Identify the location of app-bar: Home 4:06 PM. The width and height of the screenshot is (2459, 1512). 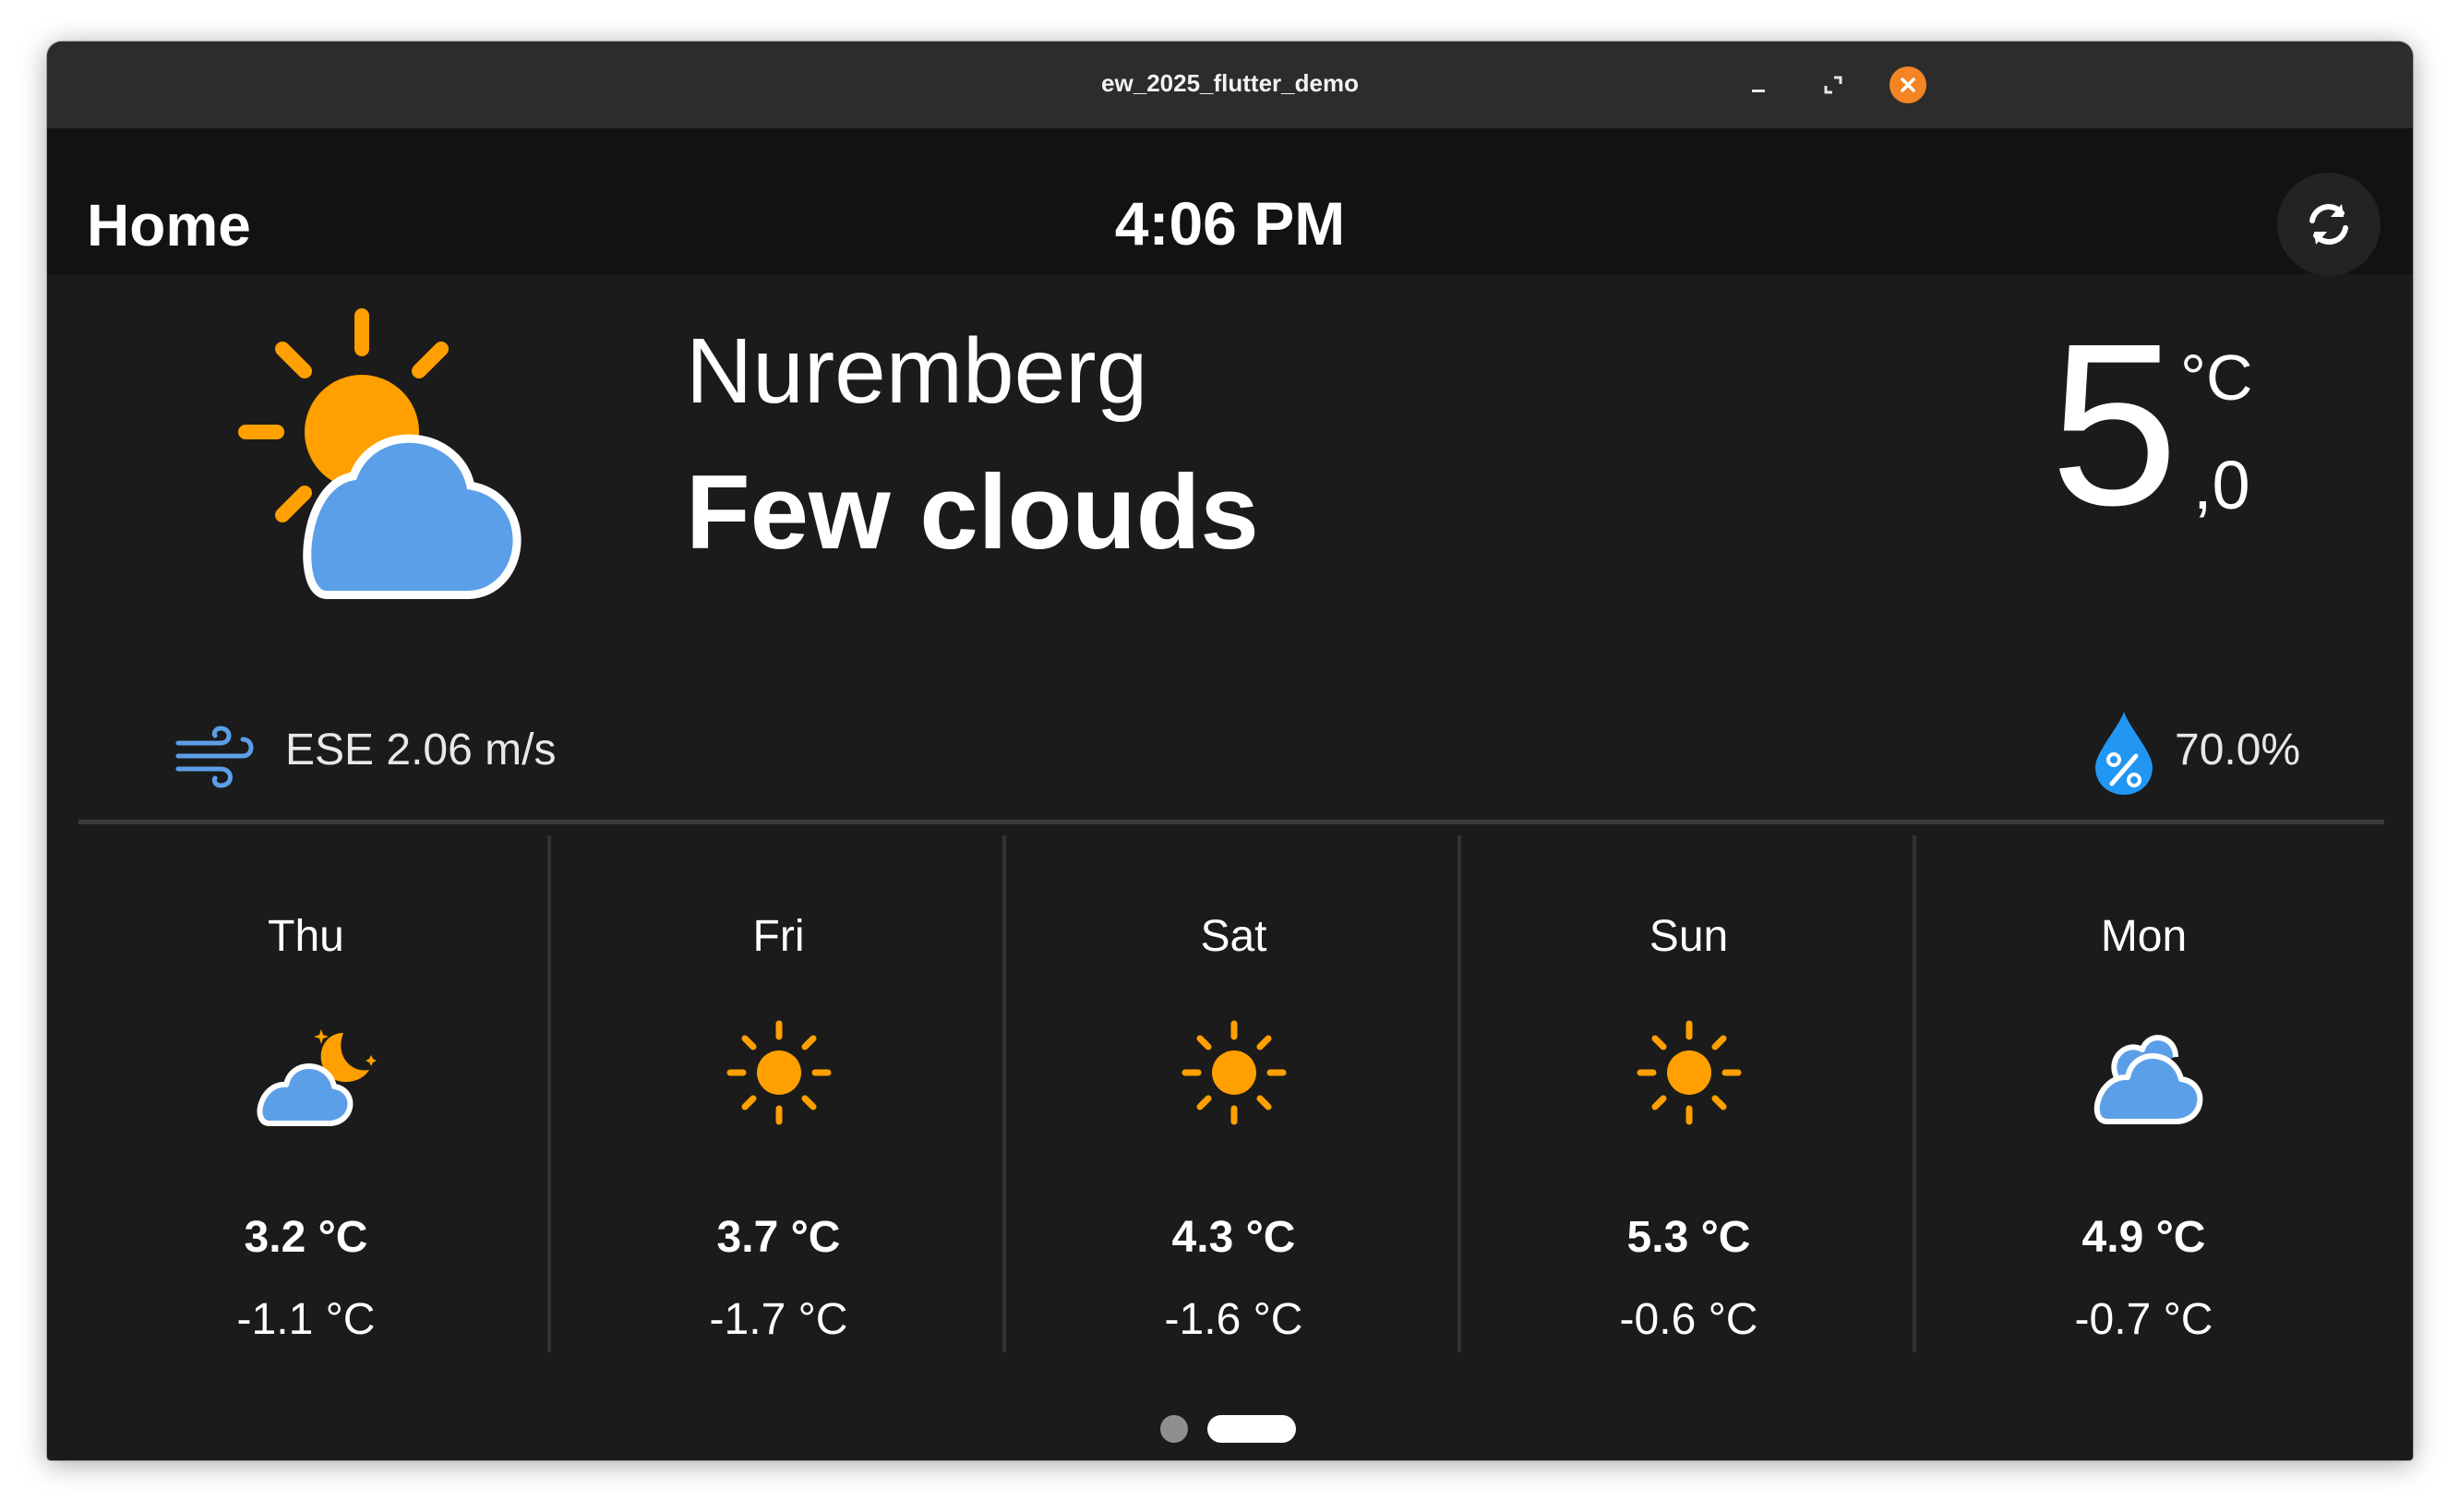
(1230, 202).